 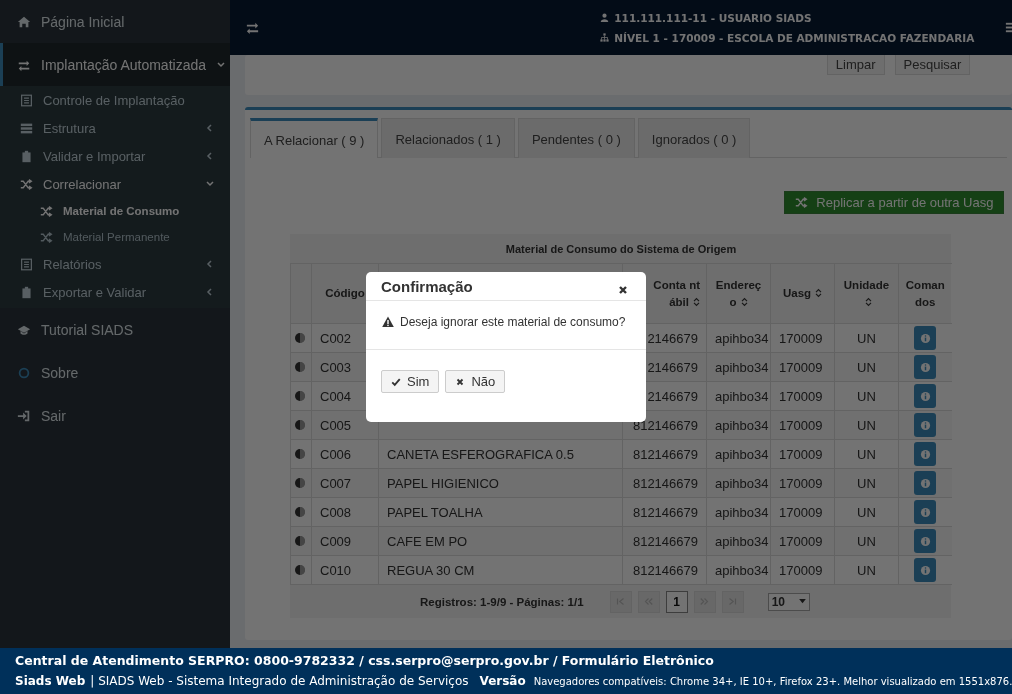 What do you see at coordinates (115, 156) in the screenshot?
I see `sidebar-item: Validar e Importar` at bounding box center [115, 156].